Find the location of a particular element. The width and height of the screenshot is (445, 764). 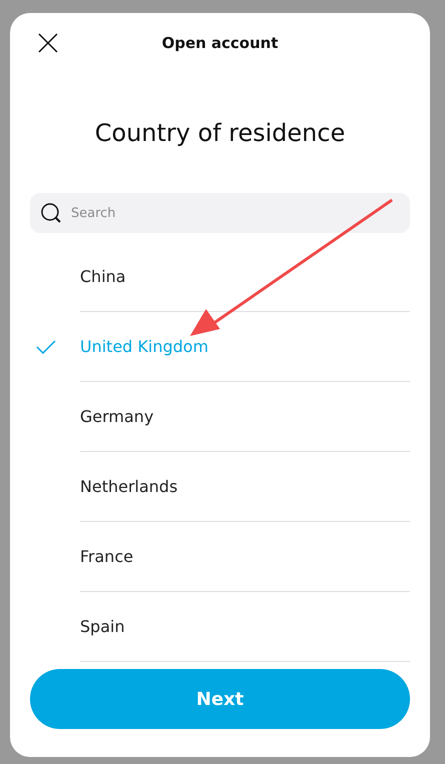

dialog-title: Open account is located at coordinates (220, 43).